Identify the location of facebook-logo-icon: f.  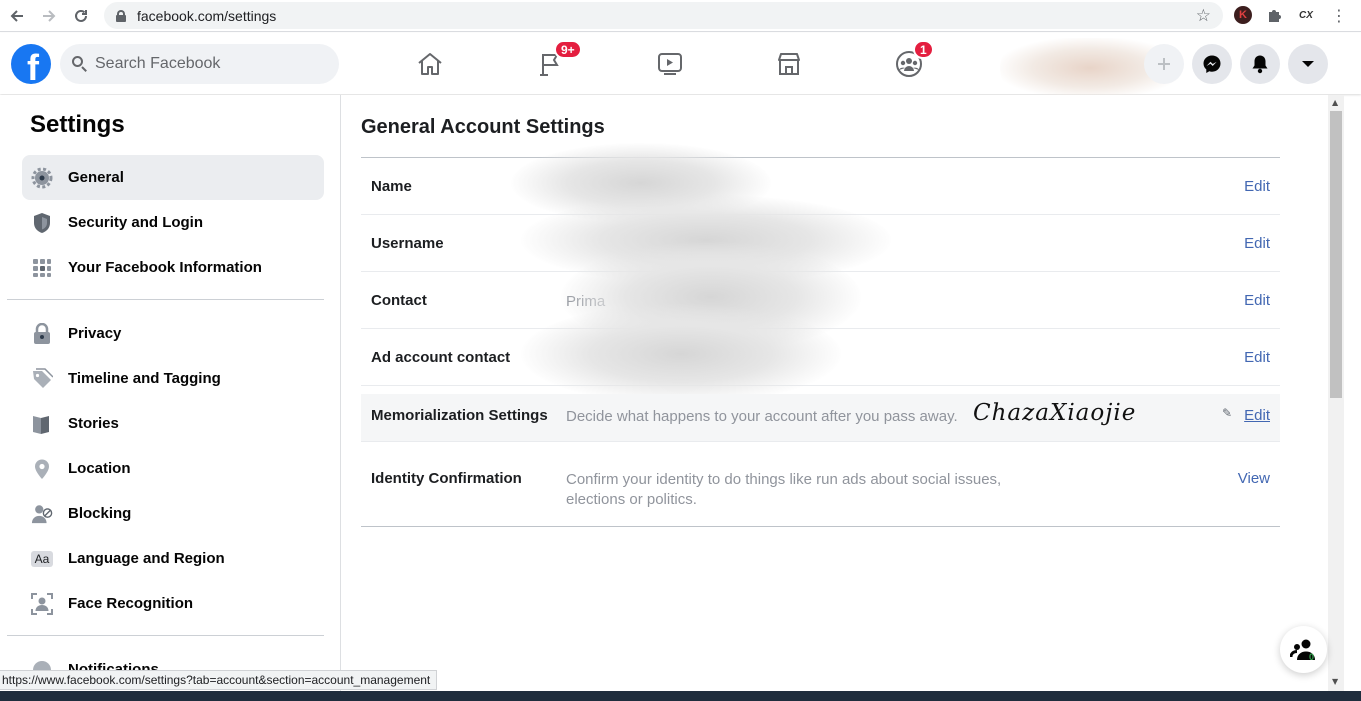
(31, 64).